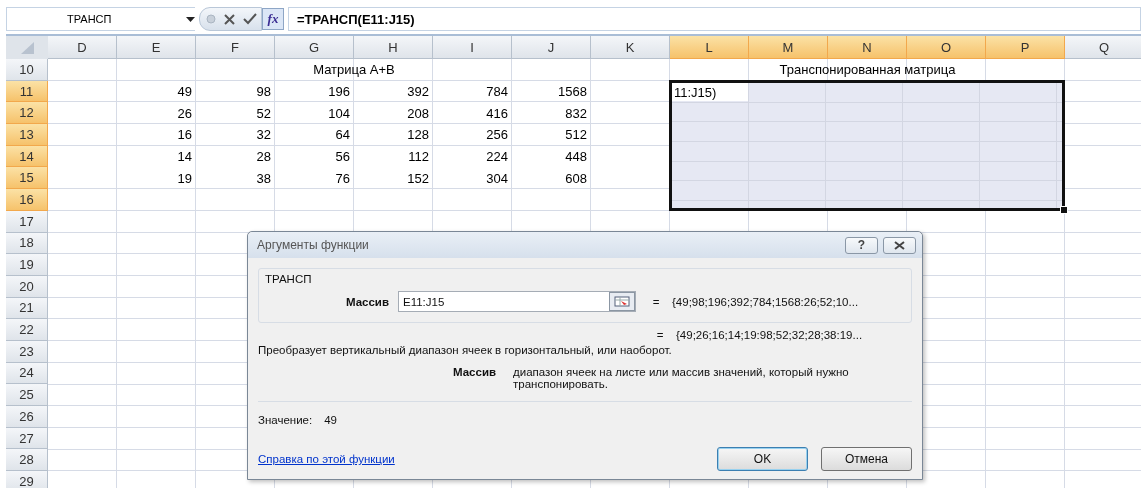 This screenshot has height=488, width=1141. What do you see at coordinates (762, 459) in the screenshot?
I see `ok-button: OK` at bounding box center [762, 459].